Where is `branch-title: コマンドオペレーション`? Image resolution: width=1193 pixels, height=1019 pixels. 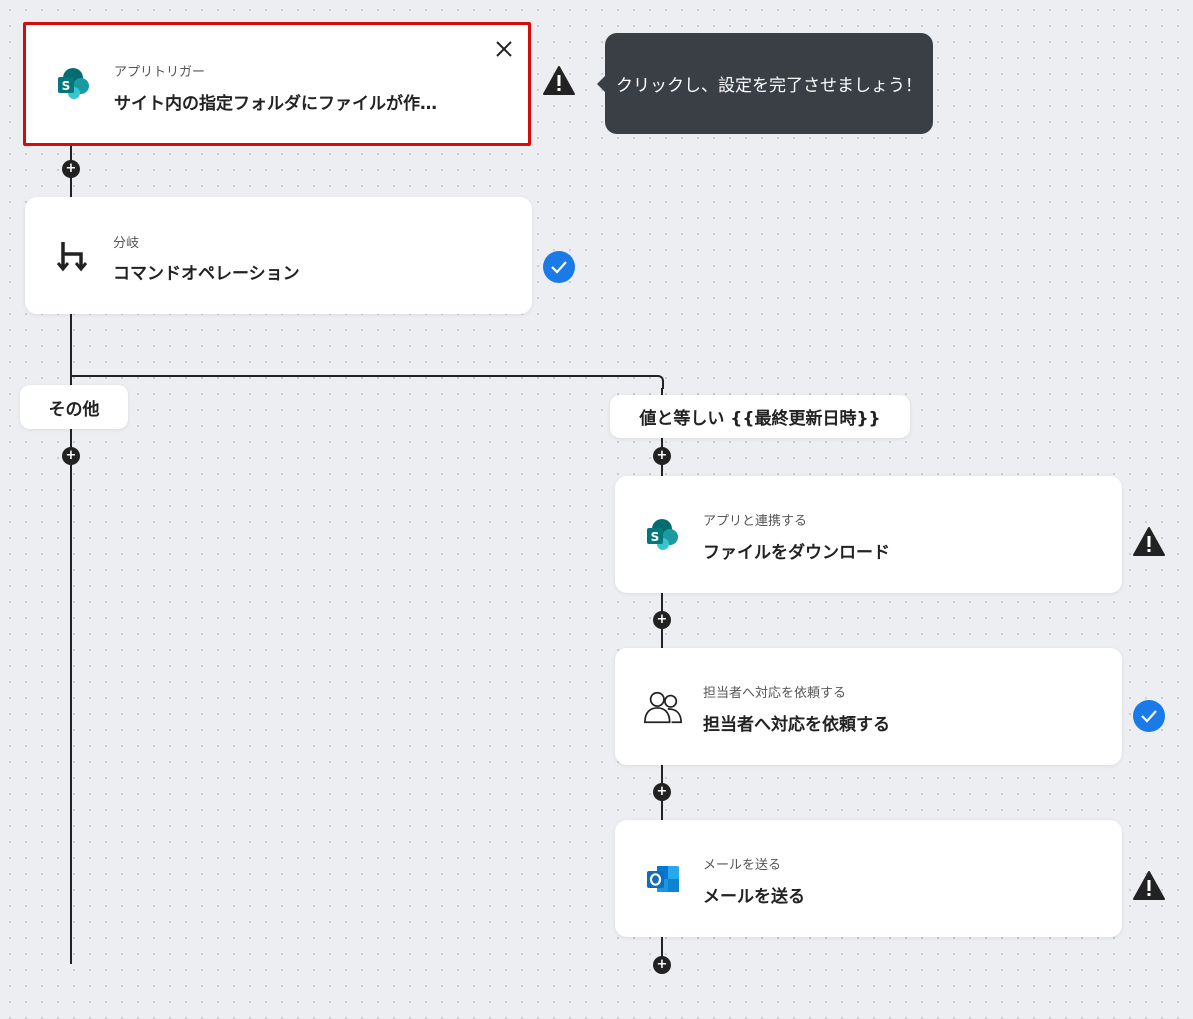
branch-title: コマンドオペレーション is located at coordinates (206, 274).